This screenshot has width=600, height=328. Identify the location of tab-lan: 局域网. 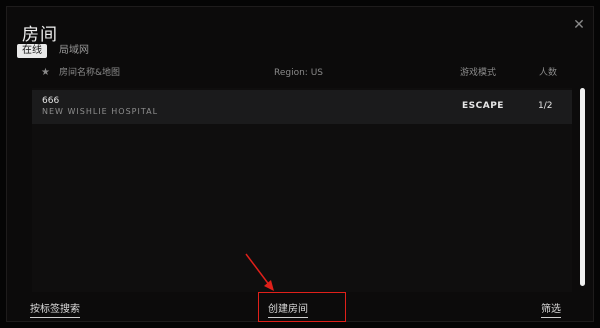
(74, 51).